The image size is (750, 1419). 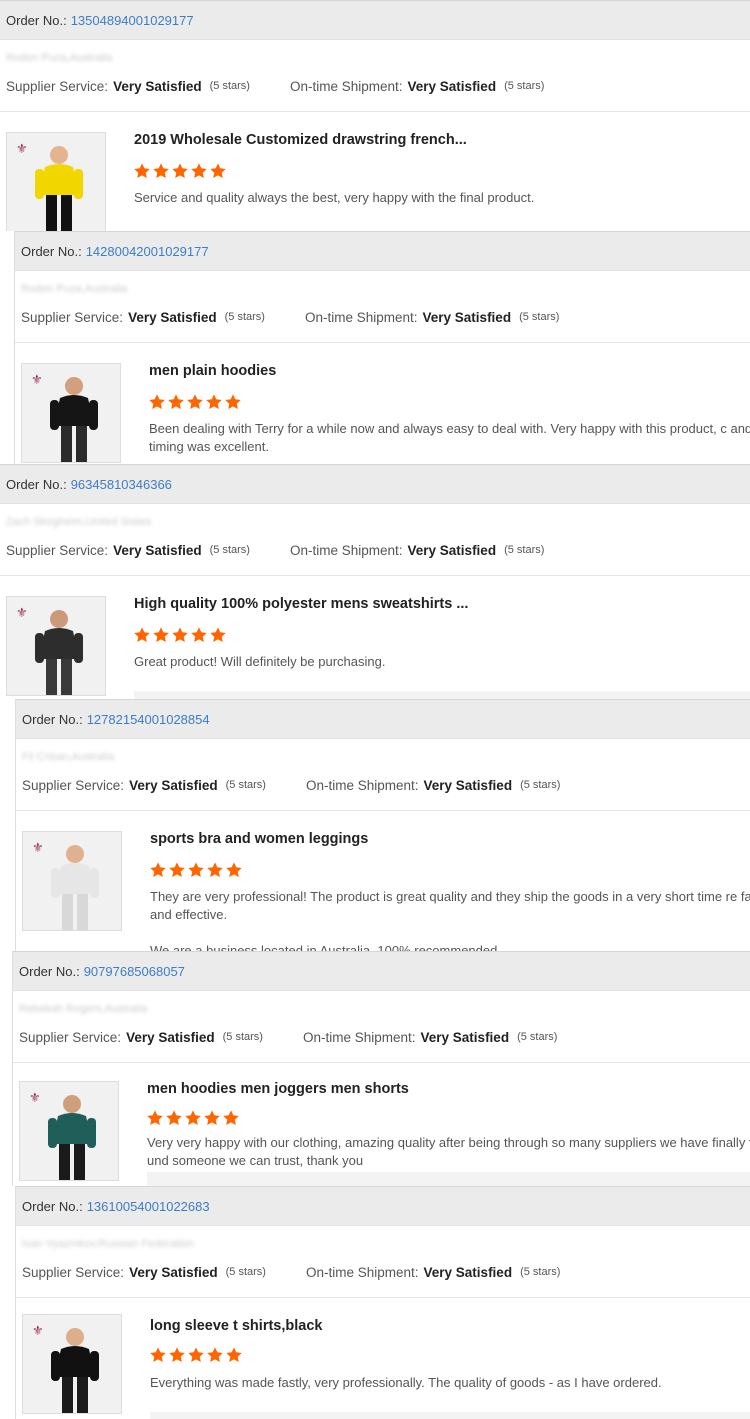 What do you see at coordinates (383, 1206) in the screenshot?
I see `order-header: Order No.: 13610054001022683` at bounding box center [383, 1206].